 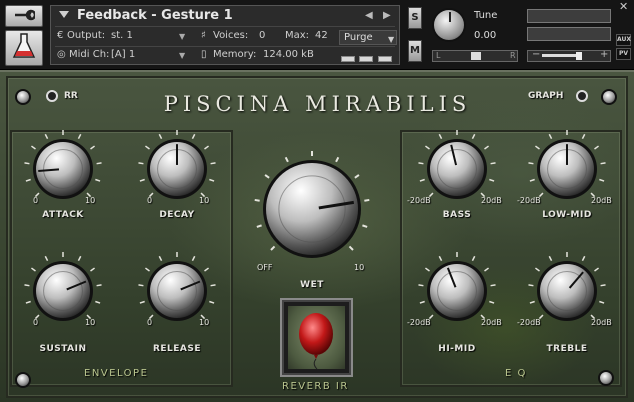 I want to click on output-label: Output:, so click(x=86, y=35).